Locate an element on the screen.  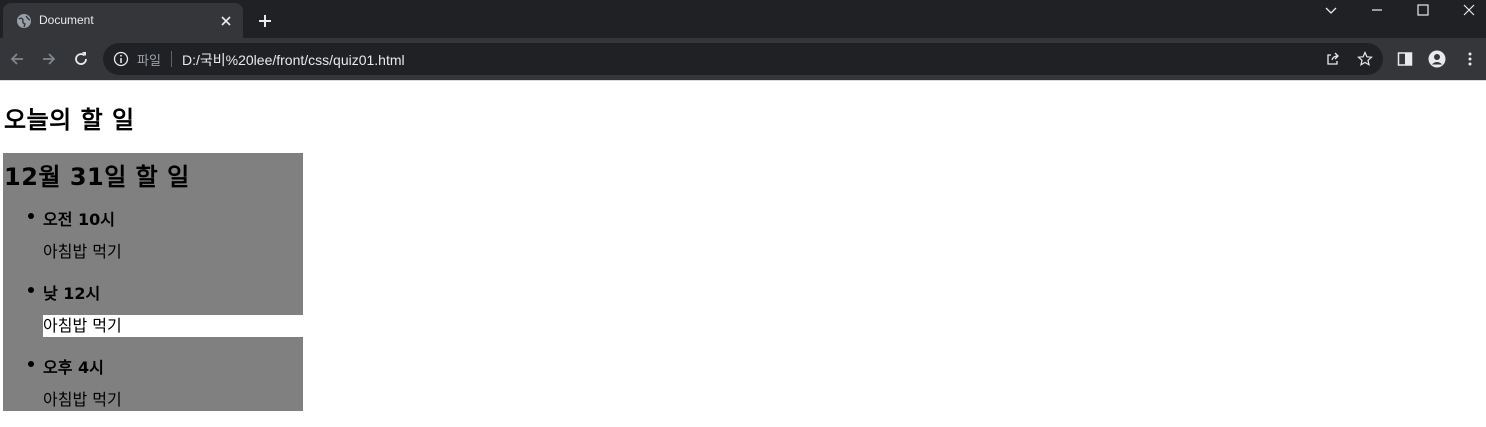
back-icon is located at coordinates (17, 59).